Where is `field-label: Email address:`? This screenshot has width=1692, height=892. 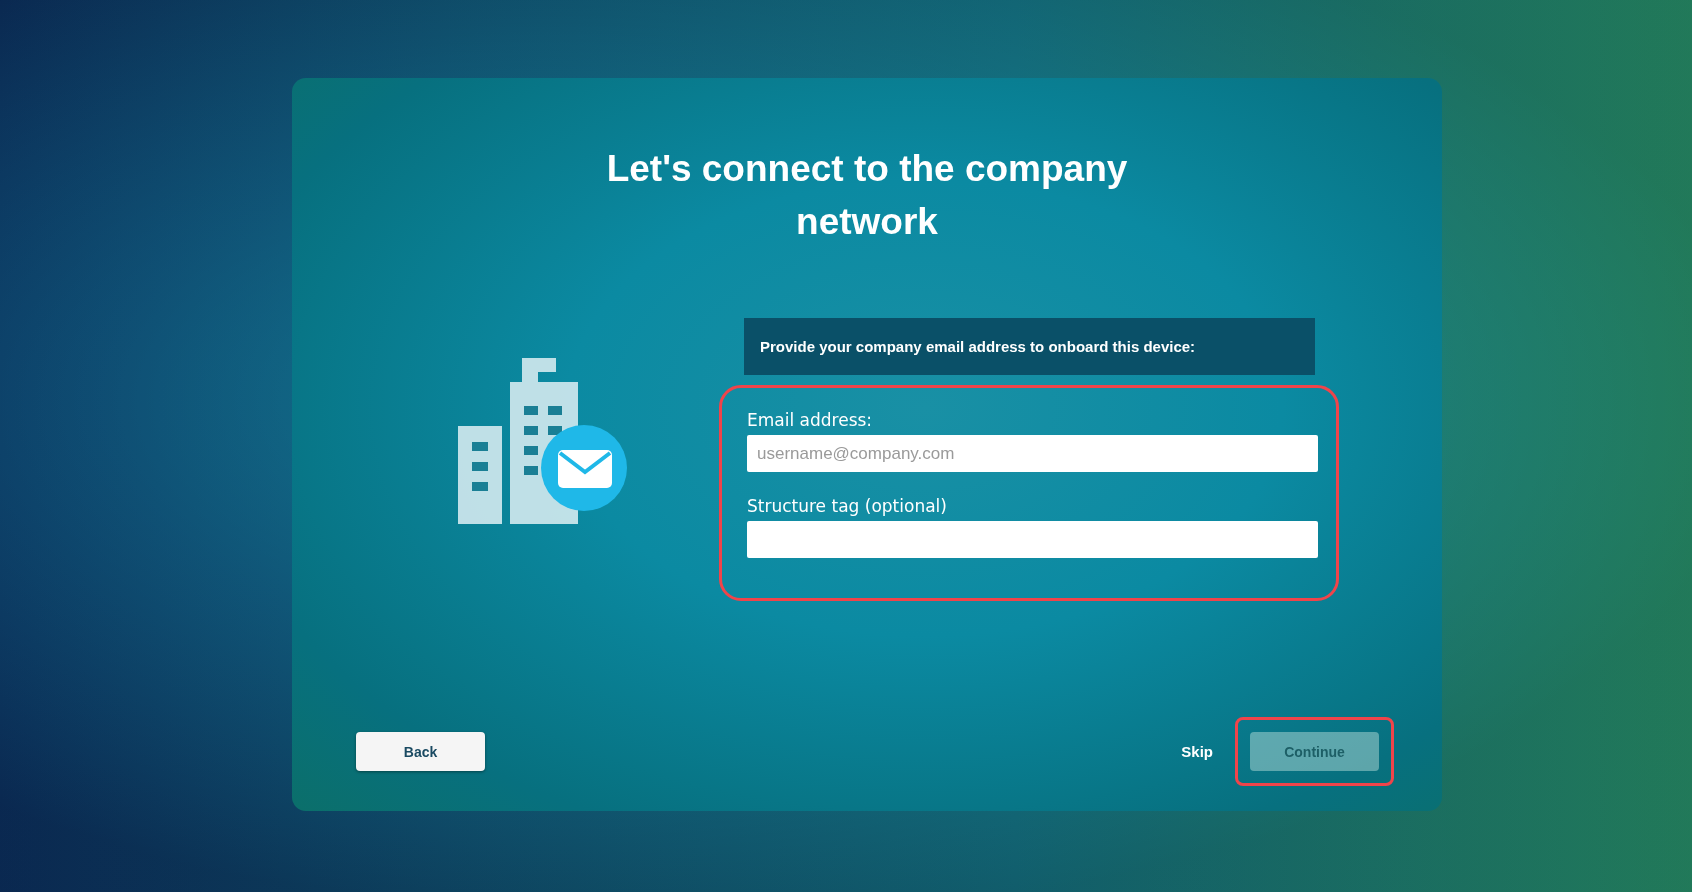
field-label: Email address: is located at coordinates (810, 420).